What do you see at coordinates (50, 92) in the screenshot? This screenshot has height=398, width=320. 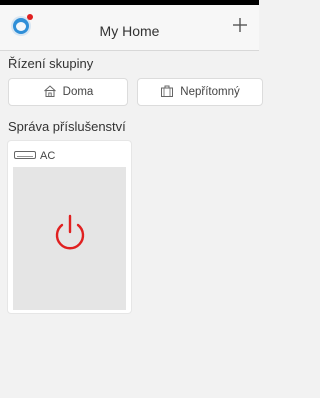 I see `home-icon` at bounding box center [50, 92].